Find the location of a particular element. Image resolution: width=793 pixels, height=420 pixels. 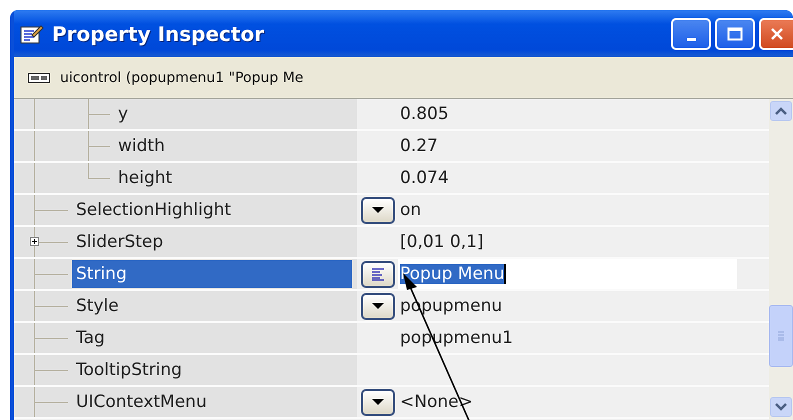

value-input: Popup Menu is located at coordinates (453, 274).